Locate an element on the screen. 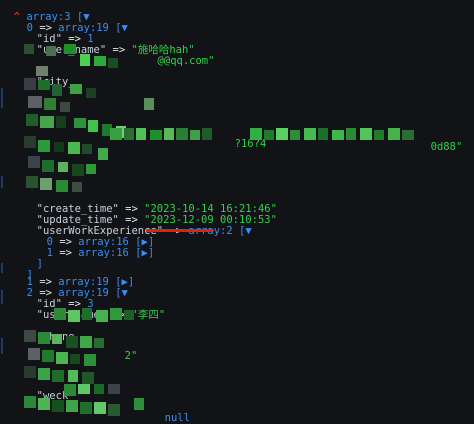  array-type-label: array:16 is located at coordinates (103, 253).